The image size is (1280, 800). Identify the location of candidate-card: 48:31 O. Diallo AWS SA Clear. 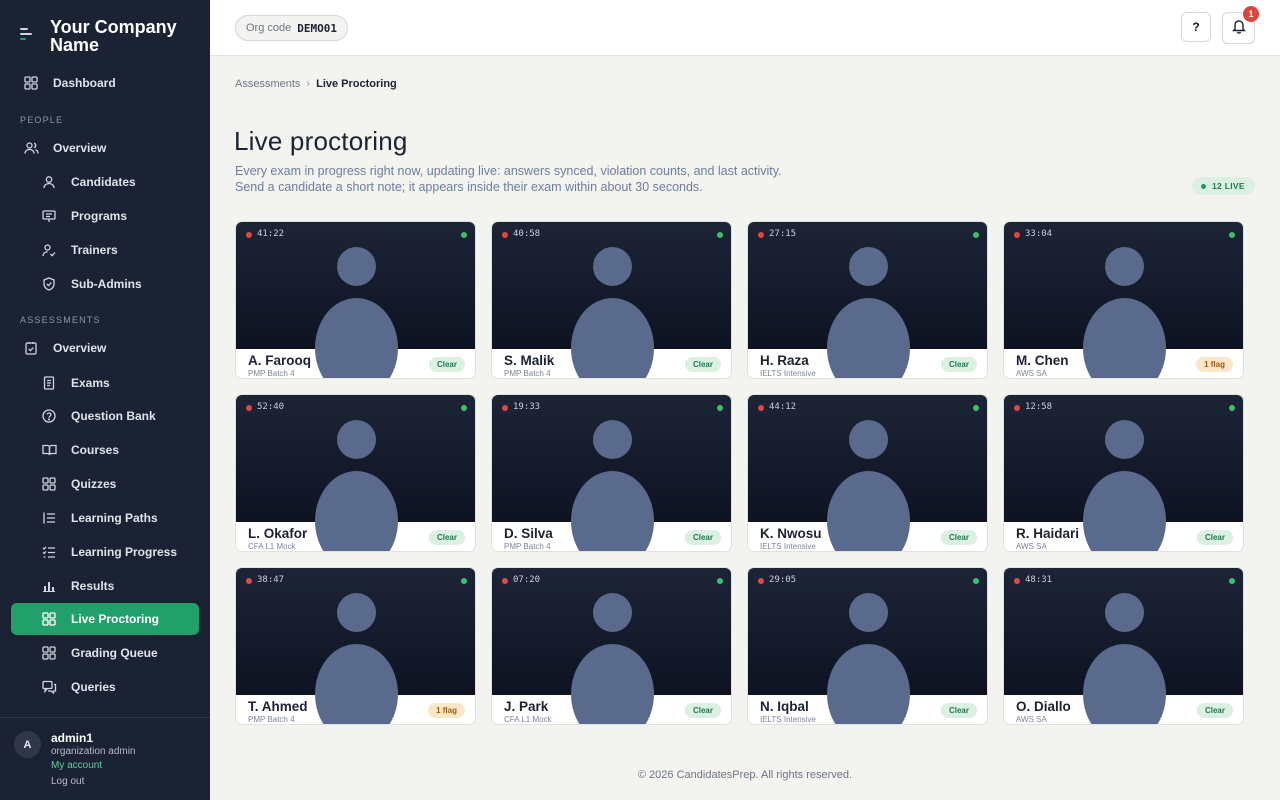
(1123, 646).